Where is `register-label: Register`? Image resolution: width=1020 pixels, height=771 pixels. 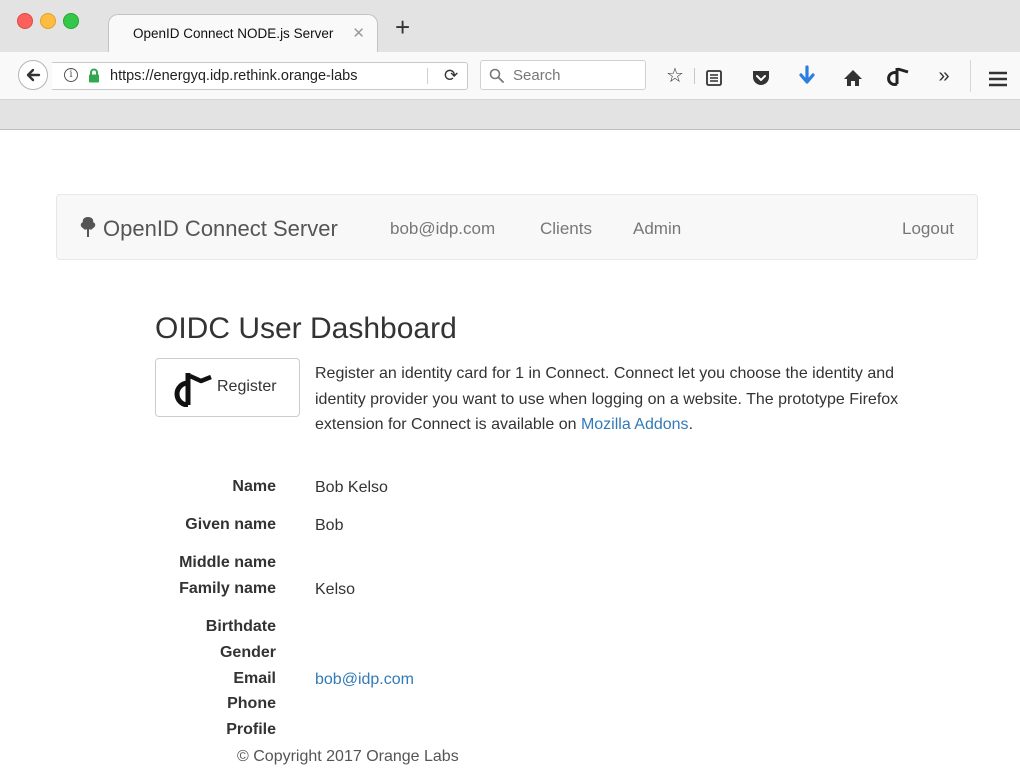
register-label: Register is located at coordinates (247, 386).